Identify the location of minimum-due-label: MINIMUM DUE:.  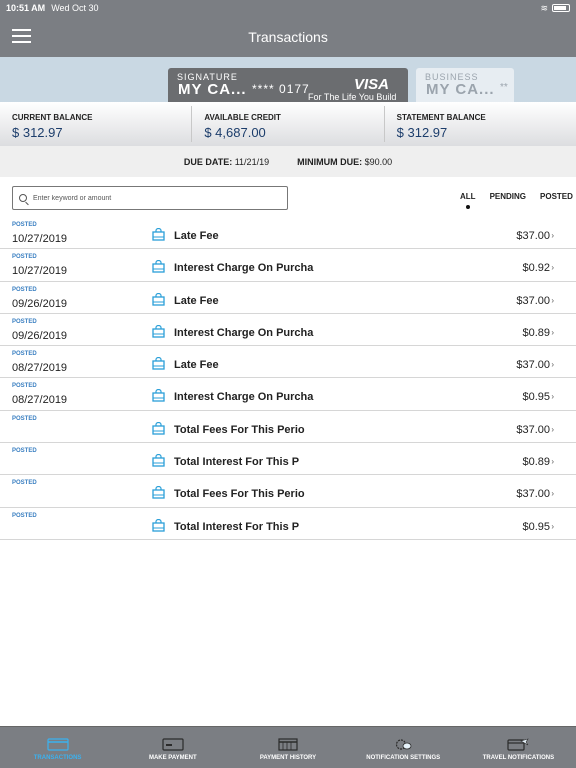
(330, 161).